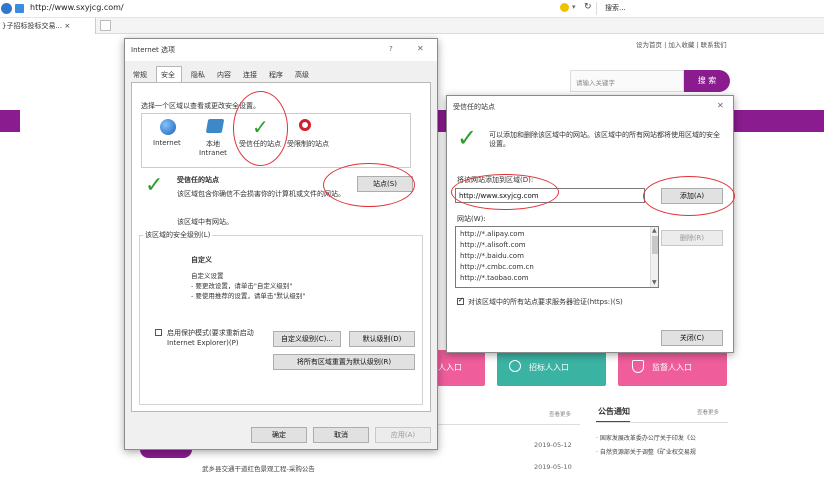  I want to click on supervisor-entry: 监督人入口, so click(672, 368).